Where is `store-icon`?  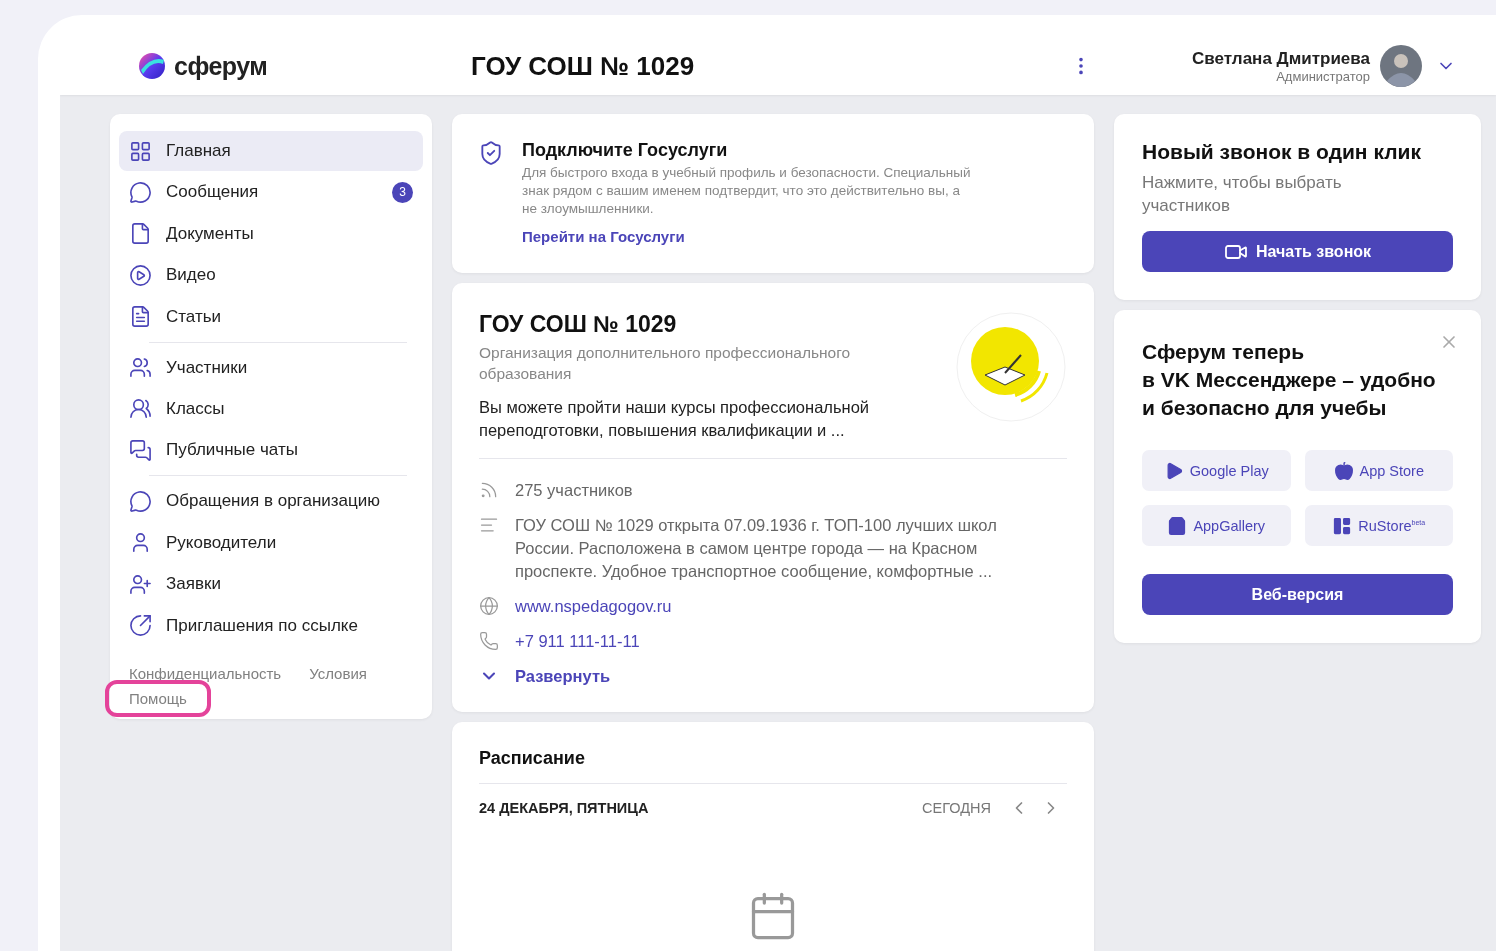 store-icon is located at coordinates (1342, 525).